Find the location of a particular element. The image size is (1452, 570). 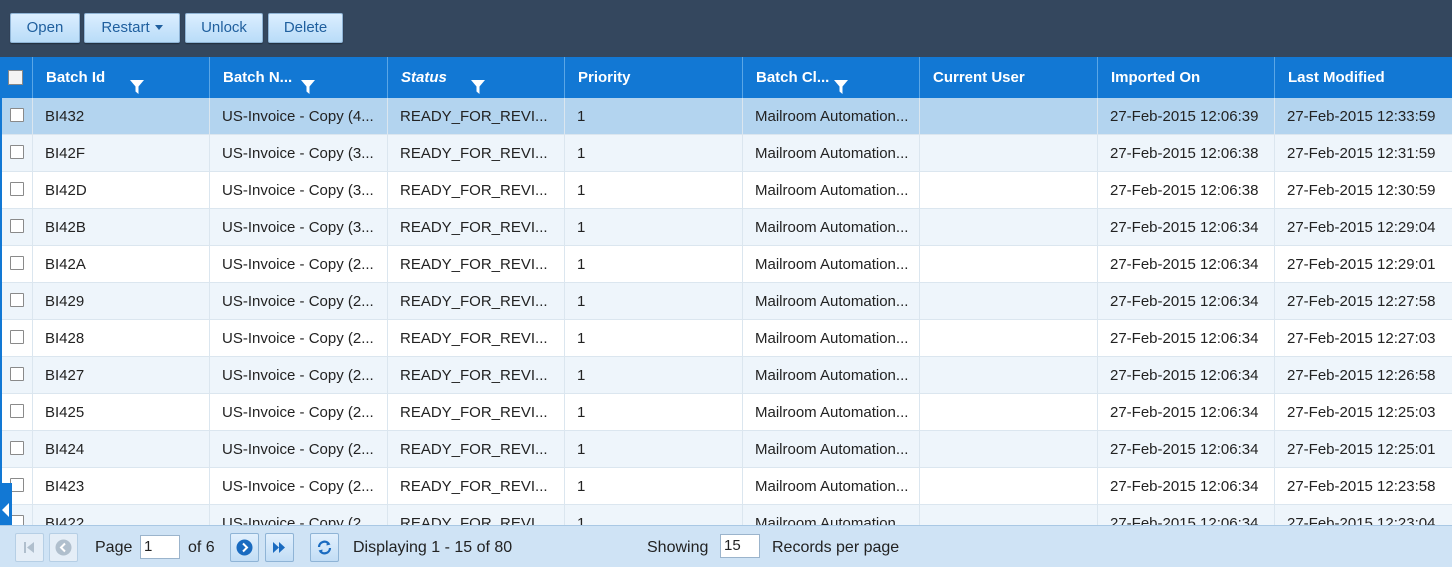

last-page-icon is located at coordinates (279, 547).